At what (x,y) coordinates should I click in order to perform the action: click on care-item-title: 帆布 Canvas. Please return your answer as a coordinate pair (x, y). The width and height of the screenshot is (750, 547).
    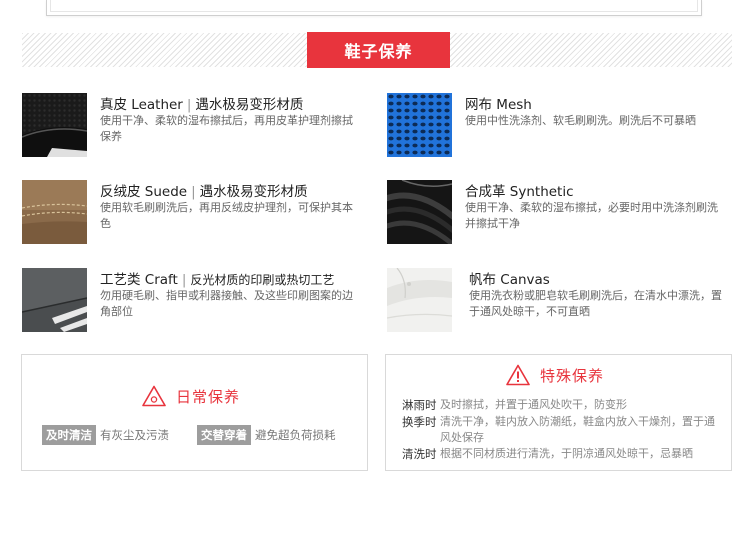
    Looking at the image, I should click on (509, 278).